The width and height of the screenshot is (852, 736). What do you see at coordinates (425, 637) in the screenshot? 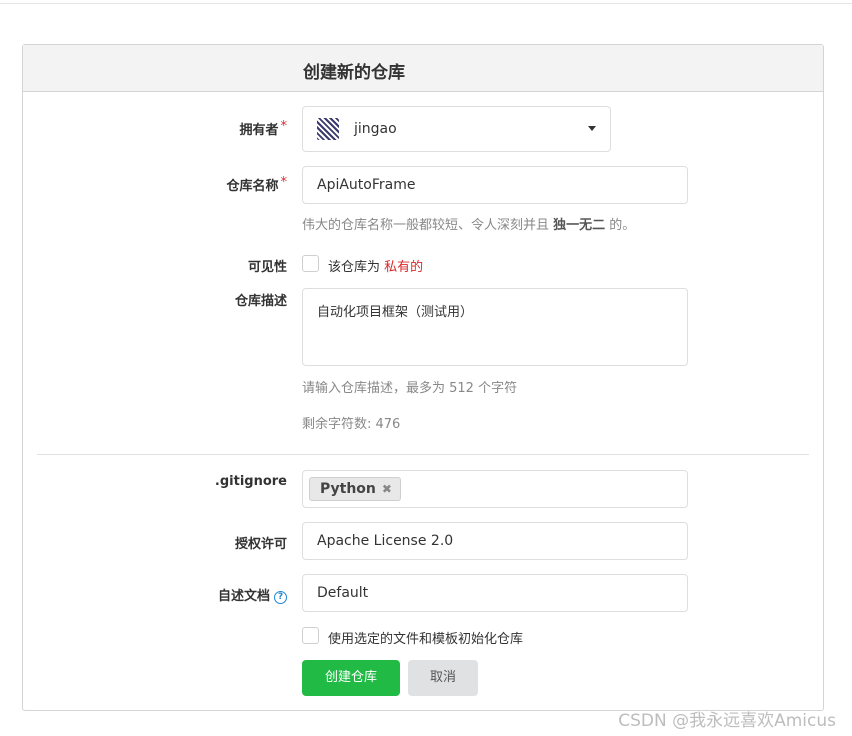
I see `auto-init-label: 使用选定的文件和模板初始化仓库` at bounding box center [425, 637].